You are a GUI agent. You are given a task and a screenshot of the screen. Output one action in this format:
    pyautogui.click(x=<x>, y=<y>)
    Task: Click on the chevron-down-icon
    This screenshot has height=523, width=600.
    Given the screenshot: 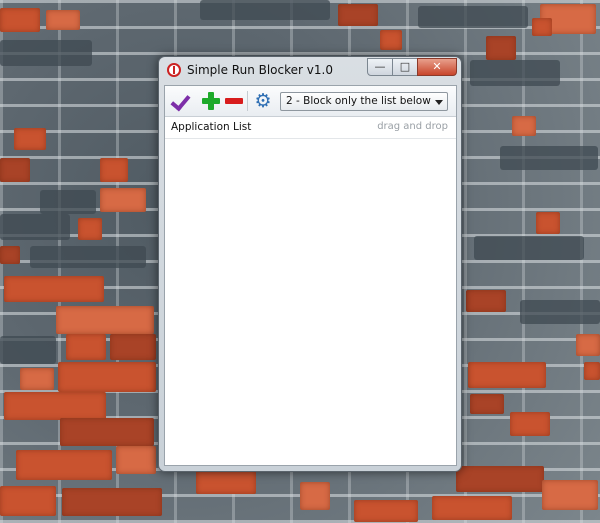 What is the action you would take?
    pyautogui.click(x=439, y=102)
    